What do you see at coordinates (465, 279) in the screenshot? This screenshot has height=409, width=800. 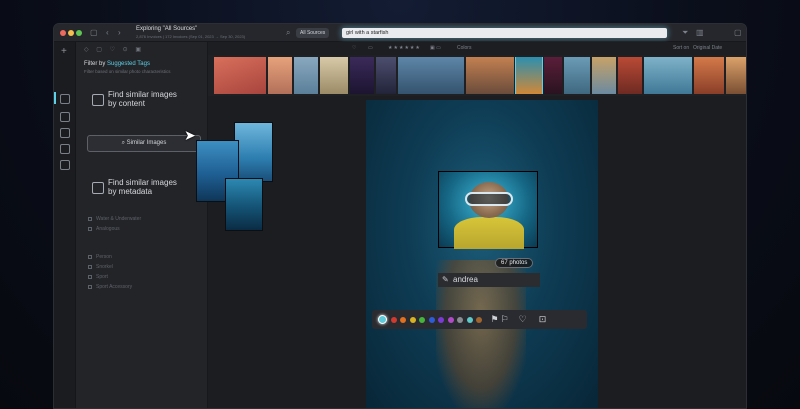 I see `person-name: andrea` at bounding box center [465, 279].